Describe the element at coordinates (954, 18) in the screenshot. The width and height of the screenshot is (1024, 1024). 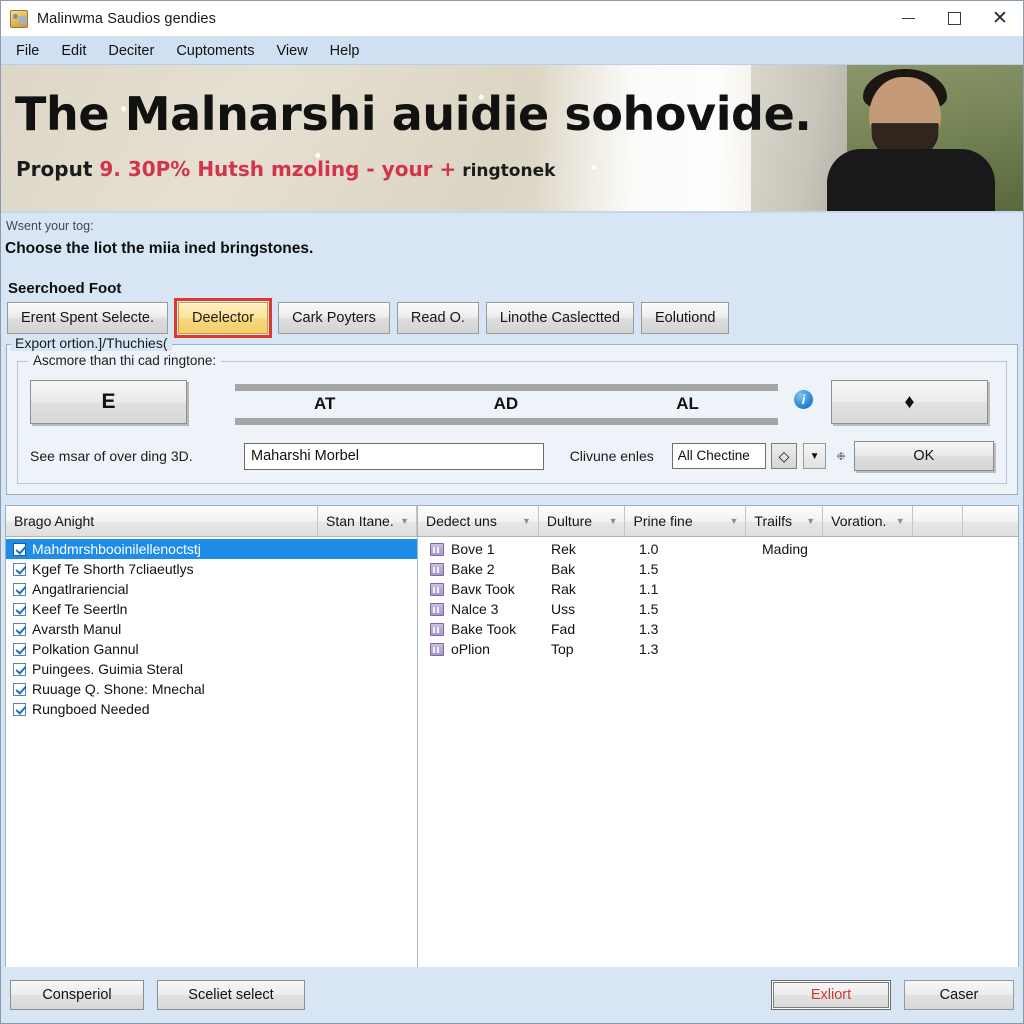
I see `maximize-button` at that location.